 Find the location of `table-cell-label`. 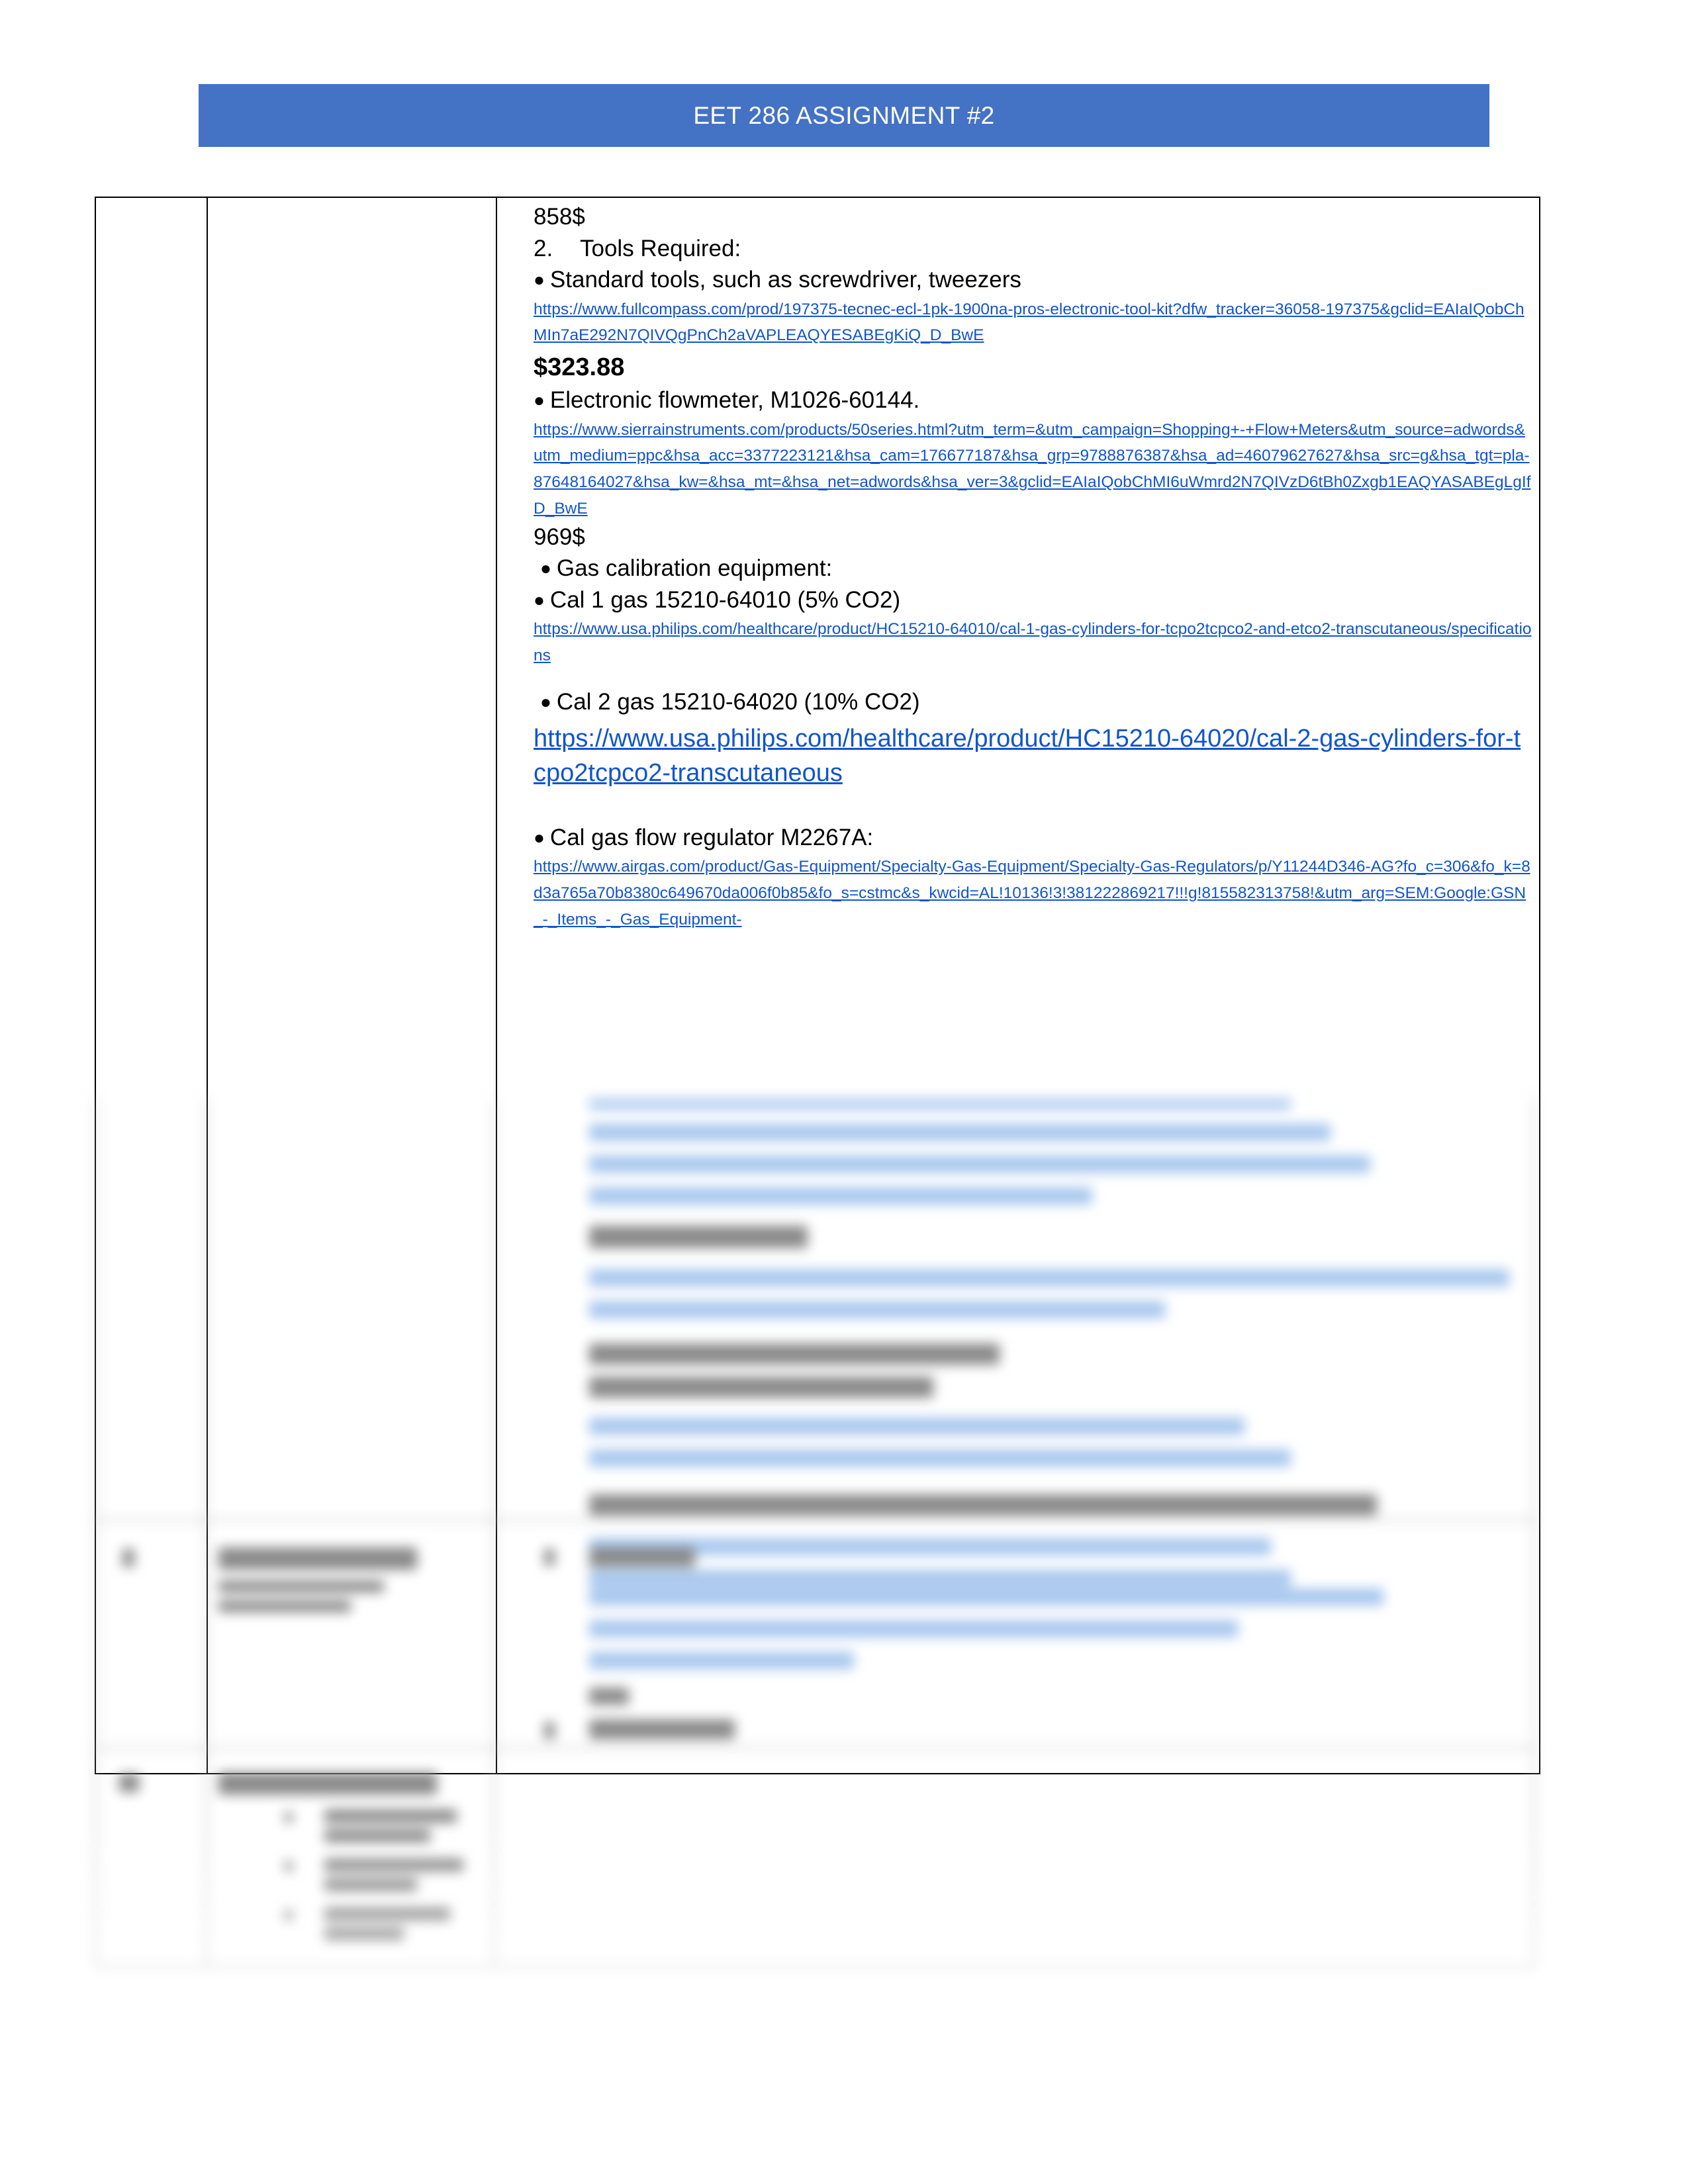

table-cell-label is located at coordinates (352, 985).